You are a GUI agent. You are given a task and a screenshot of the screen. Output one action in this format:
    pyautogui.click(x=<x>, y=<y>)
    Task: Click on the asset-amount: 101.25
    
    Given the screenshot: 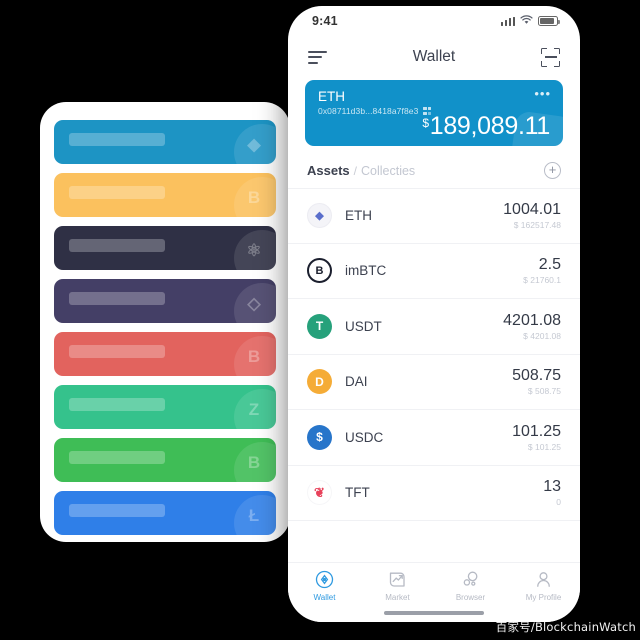 What is the action you would take?
    pyautogui.click(x=536, y=431)
    